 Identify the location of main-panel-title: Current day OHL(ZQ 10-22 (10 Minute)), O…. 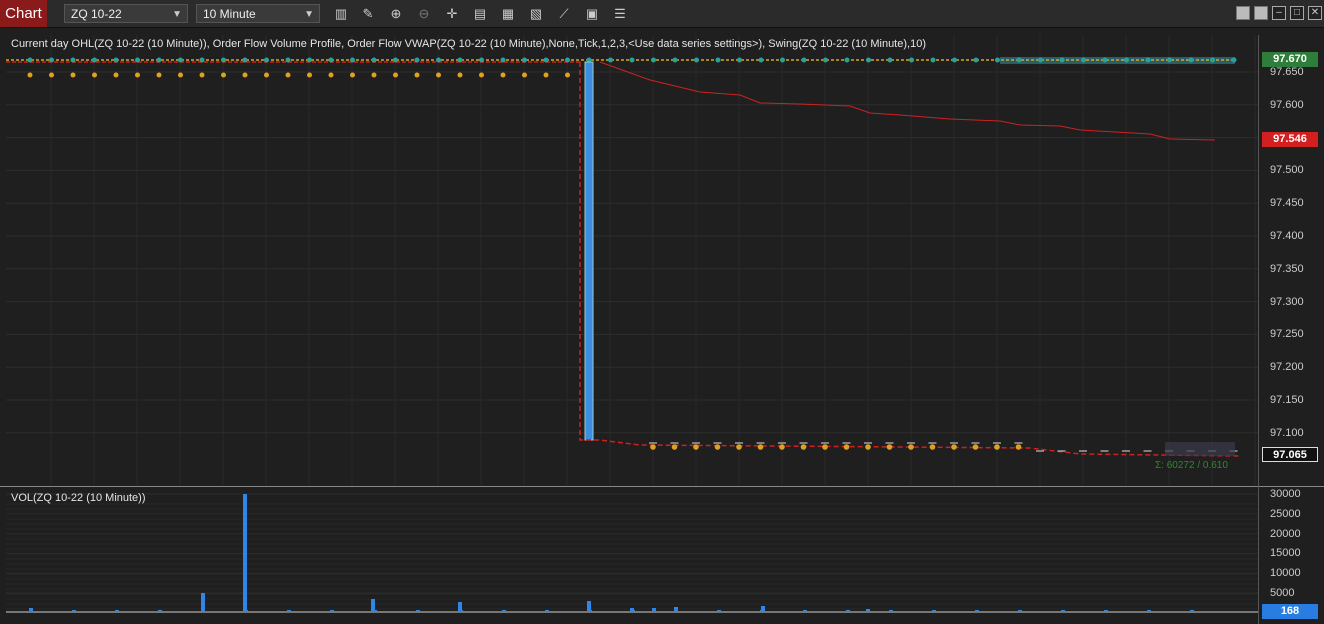
(468, 44).